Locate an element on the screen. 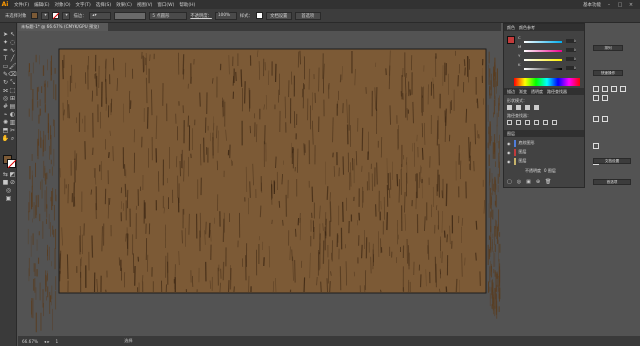 Image resolution: width=640 pixels, height=346 pixels. preferences-button: 首选项 is located at coordinates (307, 15).